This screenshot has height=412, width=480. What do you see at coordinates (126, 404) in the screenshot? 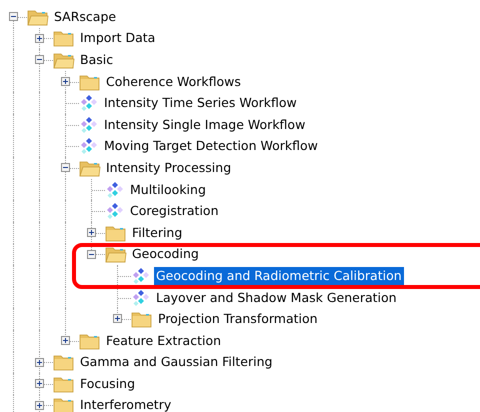
I see `tree-item: Interferometry` at bounding box center [126, 404].